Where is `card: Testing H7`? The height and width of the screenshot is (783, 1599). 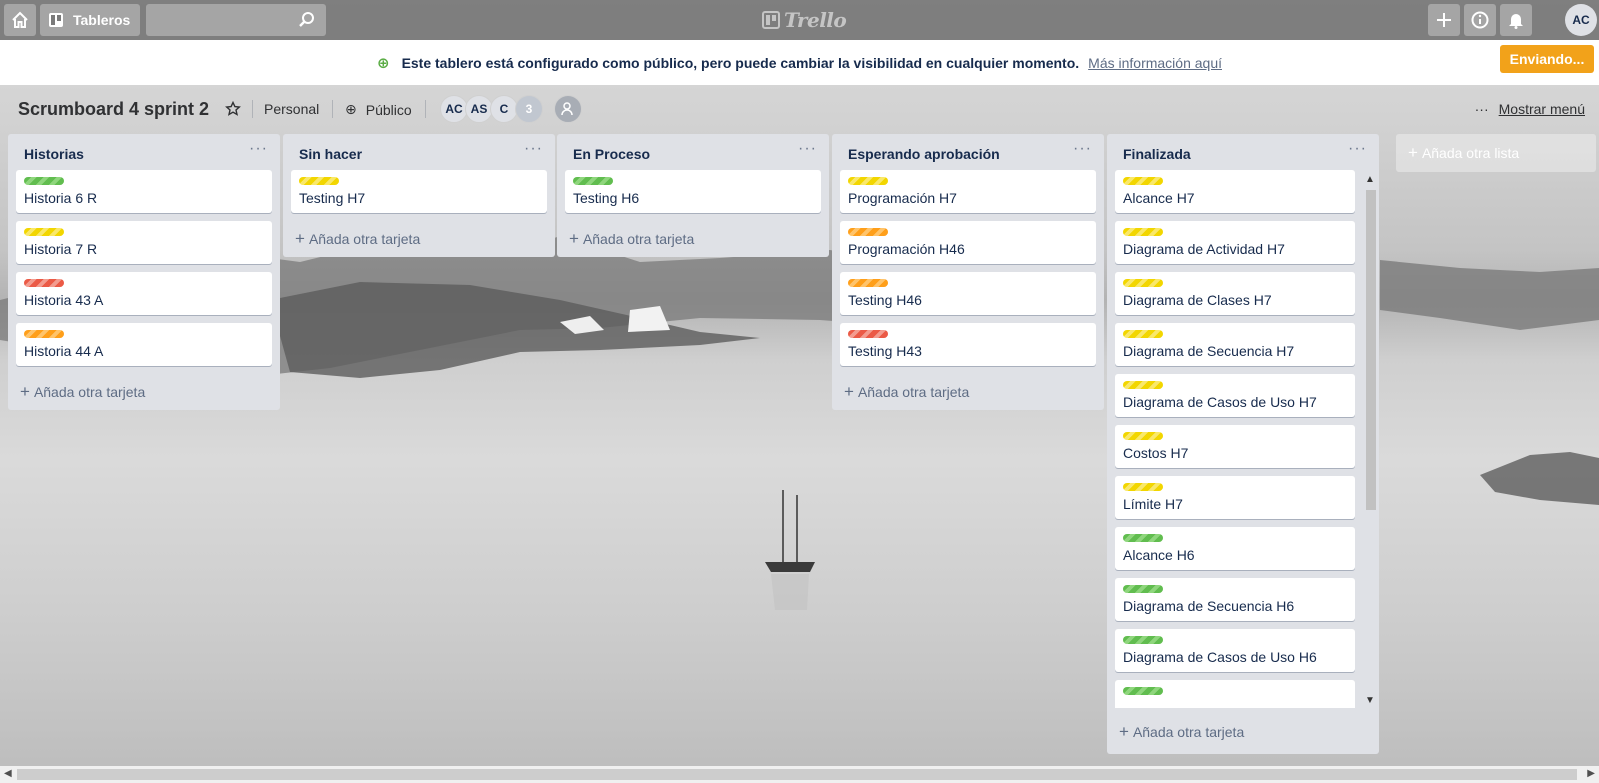
card: Testing H7 is located at coordinates (419, 191).